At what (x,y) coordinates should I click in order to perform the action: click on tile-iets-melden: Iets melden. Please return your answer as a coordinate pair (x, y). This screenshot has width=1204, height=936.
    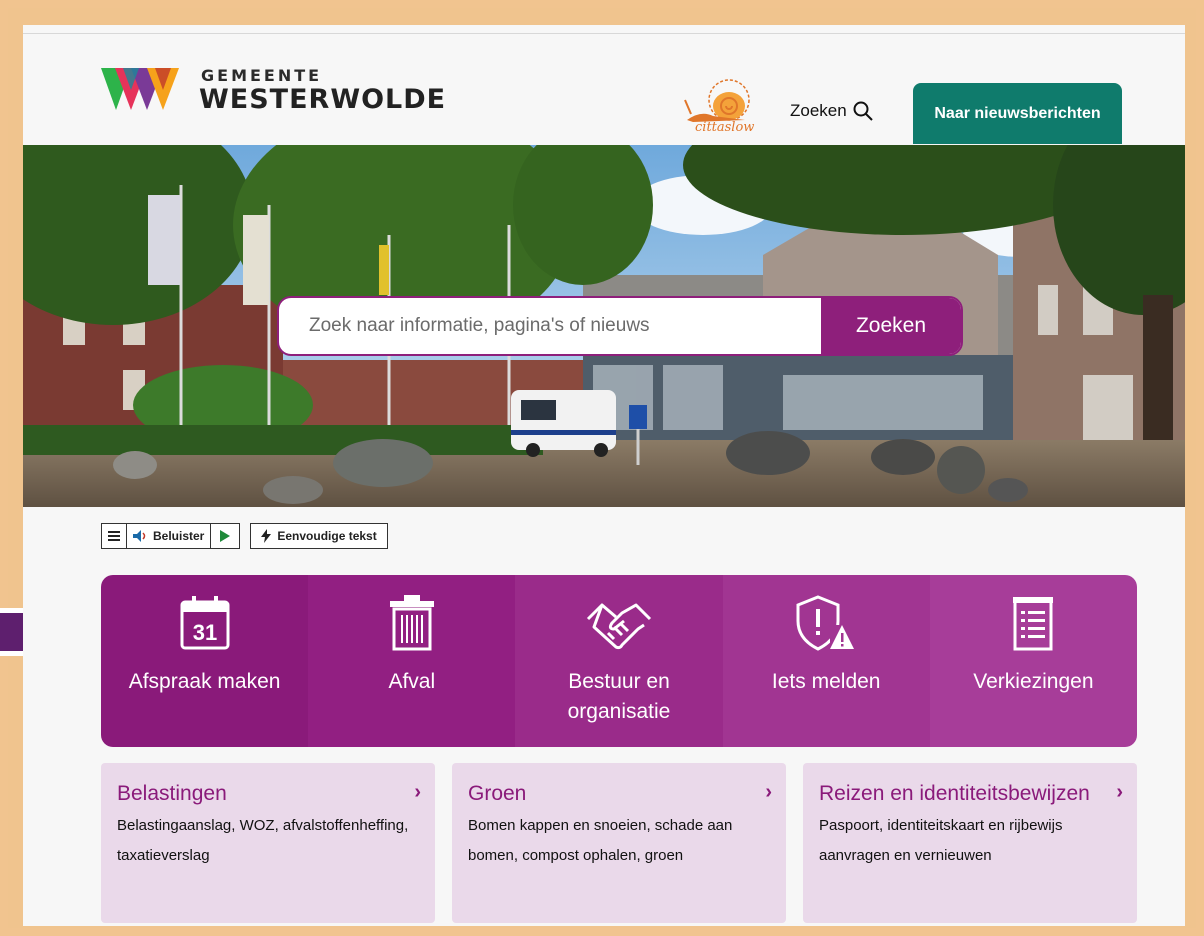
    Looking at the image, I should click on (826, 661).